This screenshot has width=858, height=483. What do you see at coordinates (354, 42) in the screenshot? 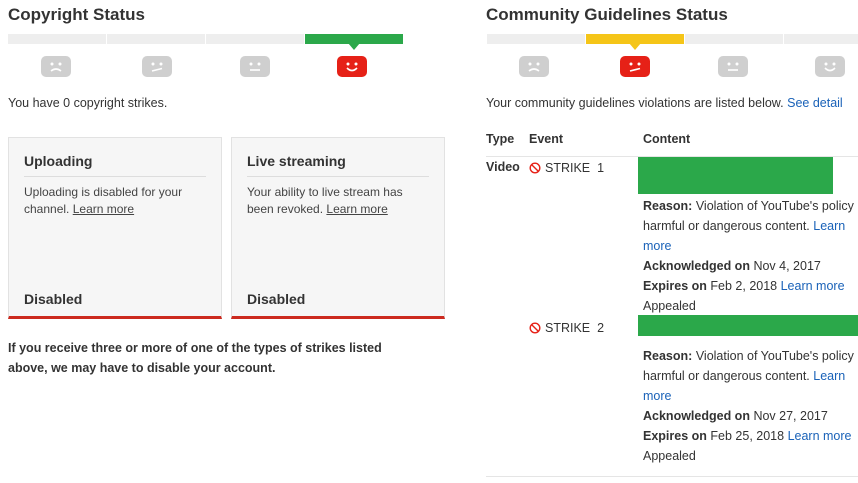
I see `copyright-level-4-active` at bounding box center [354, 42].